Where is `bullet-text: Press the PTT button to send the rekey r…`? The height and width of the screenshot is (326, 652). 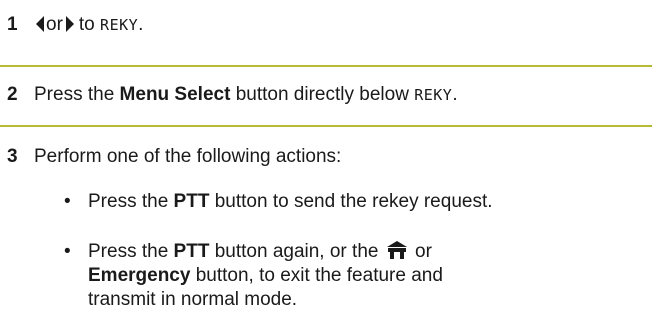
bullet-text: Press the PTT button to send the rekey r… is located at coordinates (290, 202).